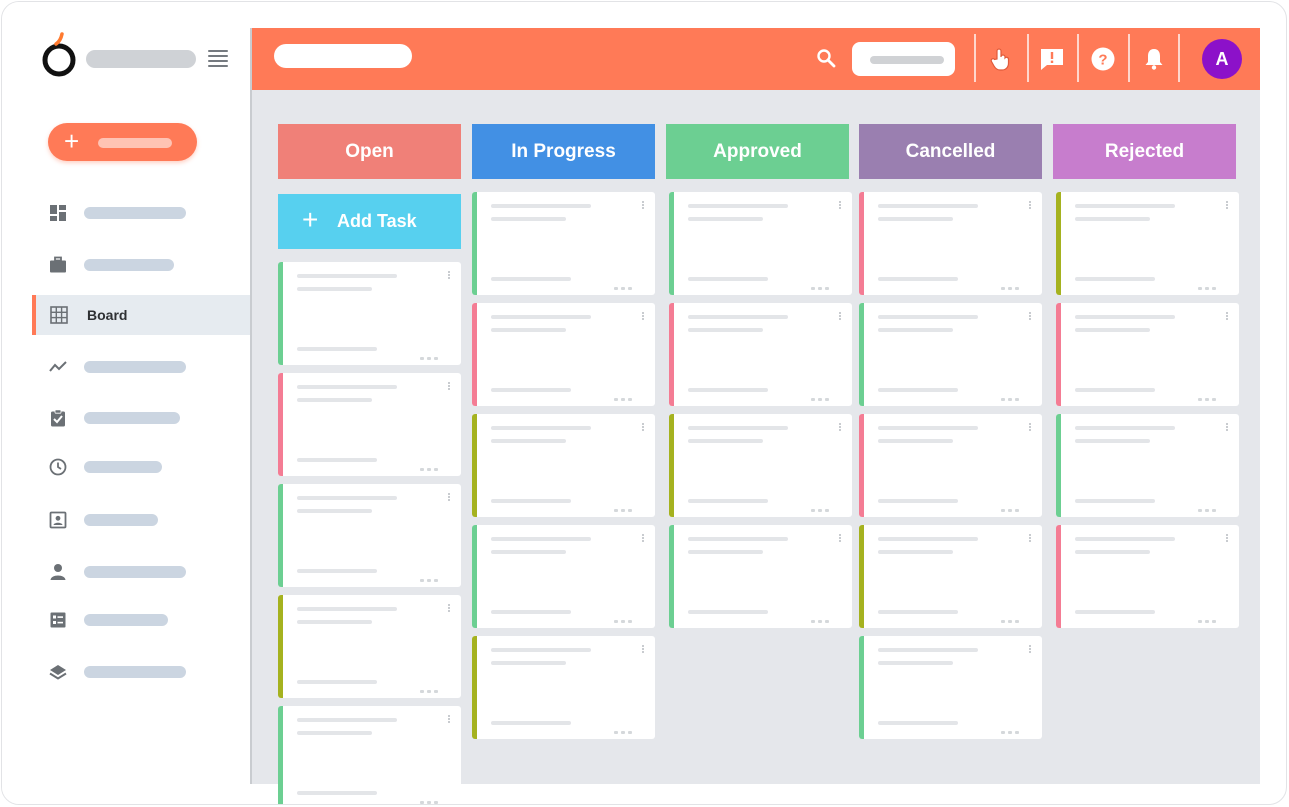  I want to click on task-meta-placeholder, so click(531, 723).